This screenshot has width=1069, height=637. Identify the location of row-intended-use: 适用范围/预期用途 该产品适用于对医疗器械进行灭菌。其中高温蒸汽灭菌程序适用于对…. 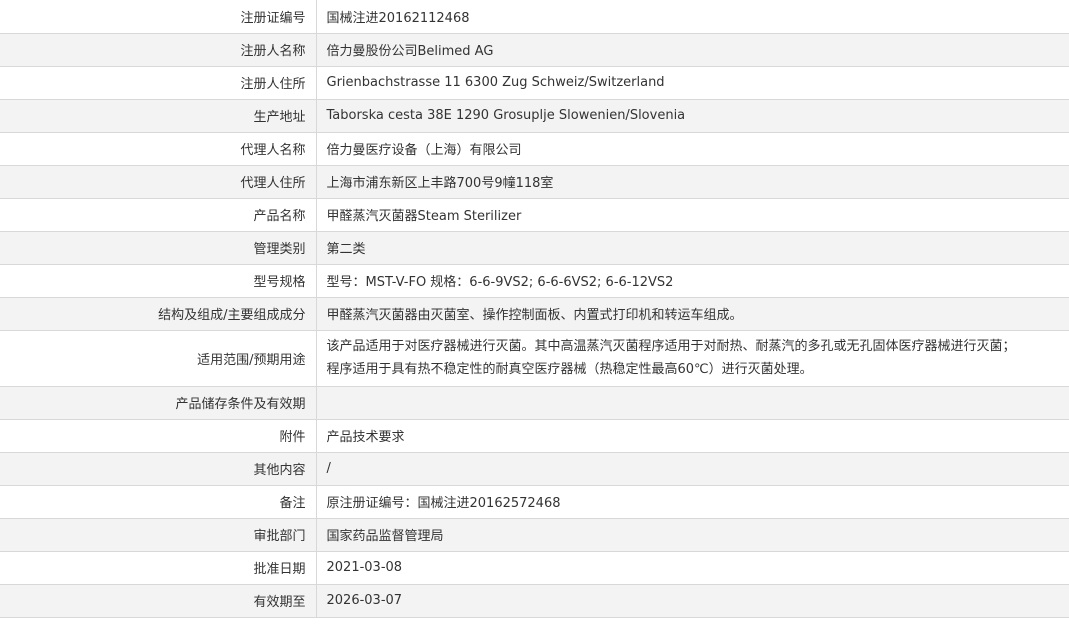
(534, 358).